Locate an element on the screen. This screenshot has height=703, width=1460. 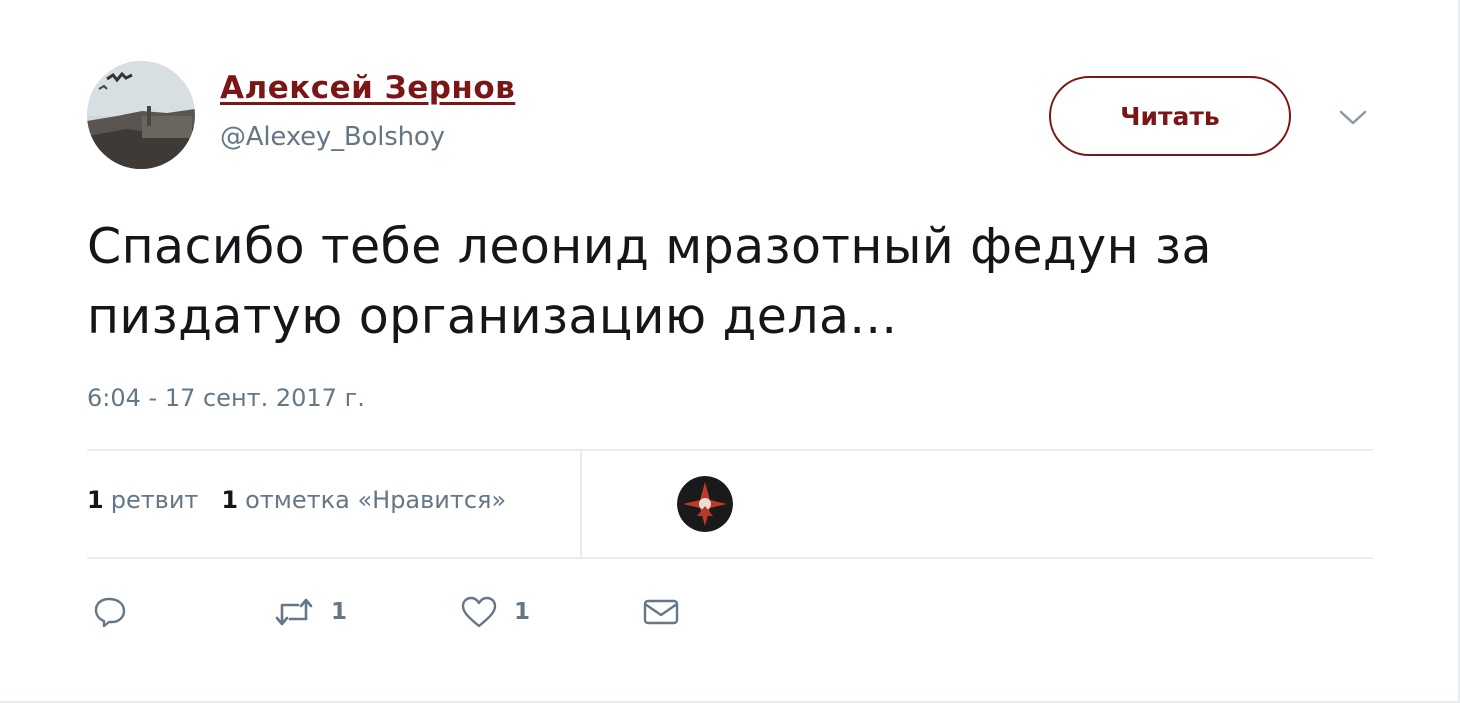
author-avatar is located at coordinates (141, 115).